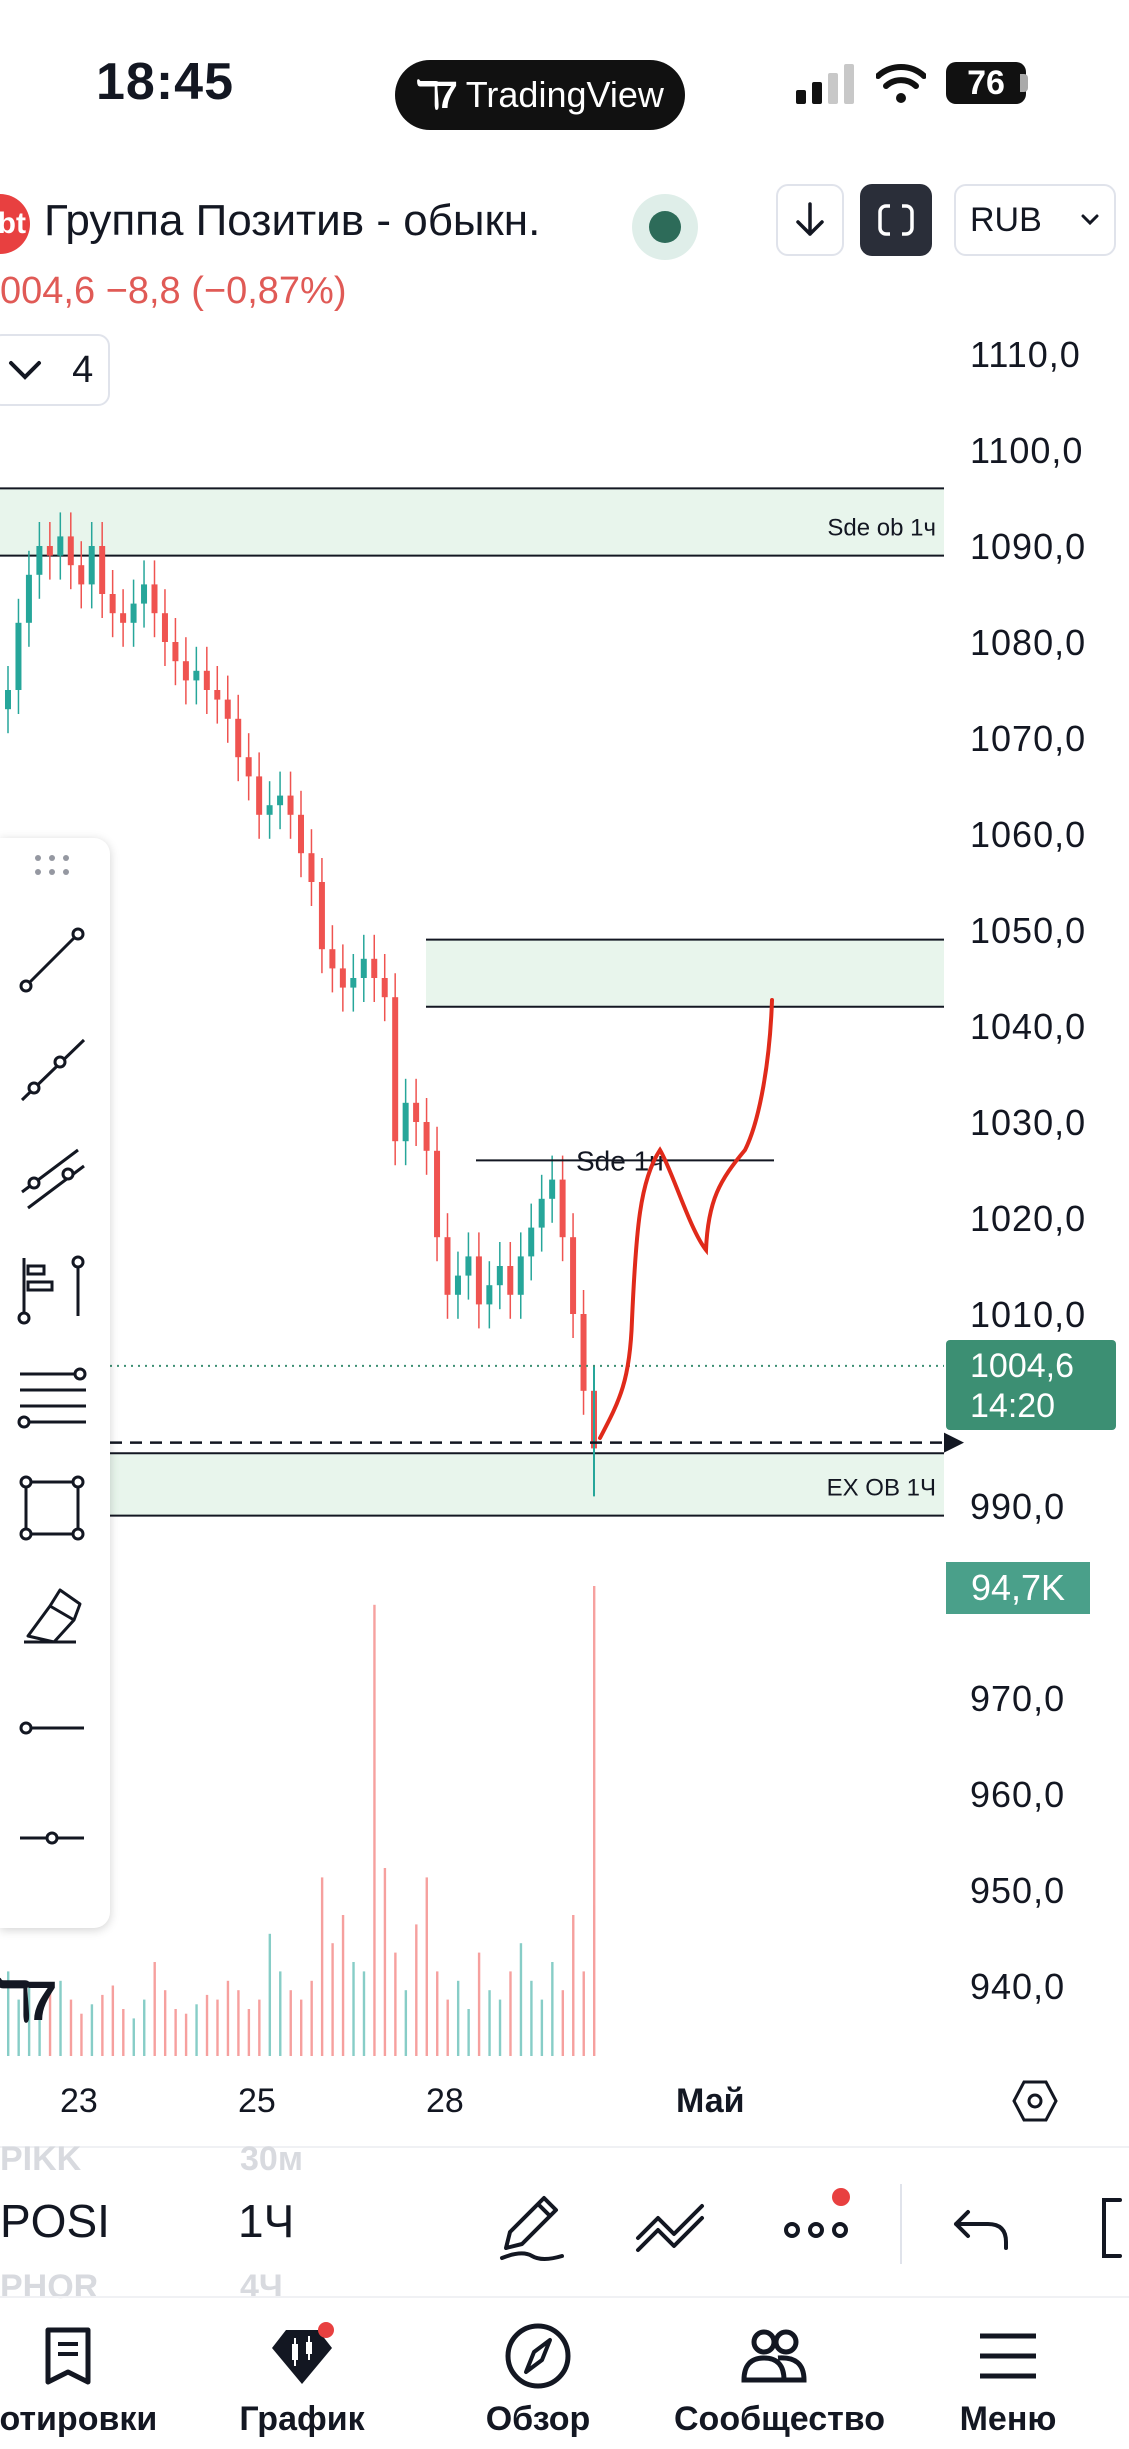  What do you see at coordinates (266, 2221) in the screenshot?
I see `timeframe-current: 1Ч` at bounding box center [266, 2221].